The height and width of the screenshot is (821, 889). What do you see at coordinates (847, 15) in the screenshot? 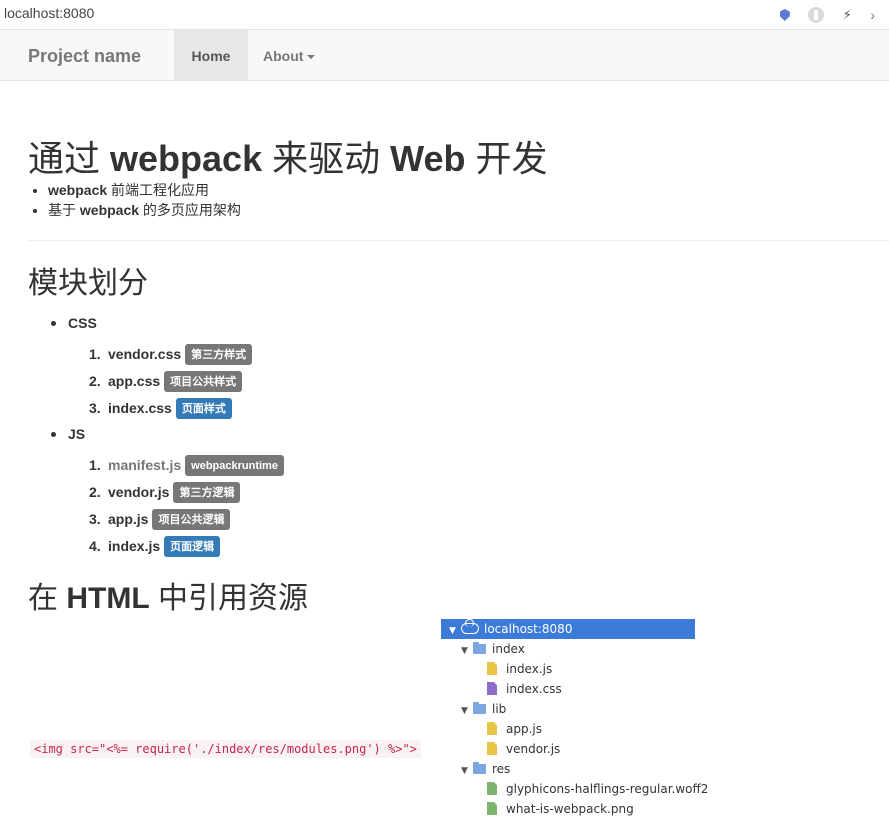
I see `lightning-icon: ⚡` at bounding box center [847, 15].